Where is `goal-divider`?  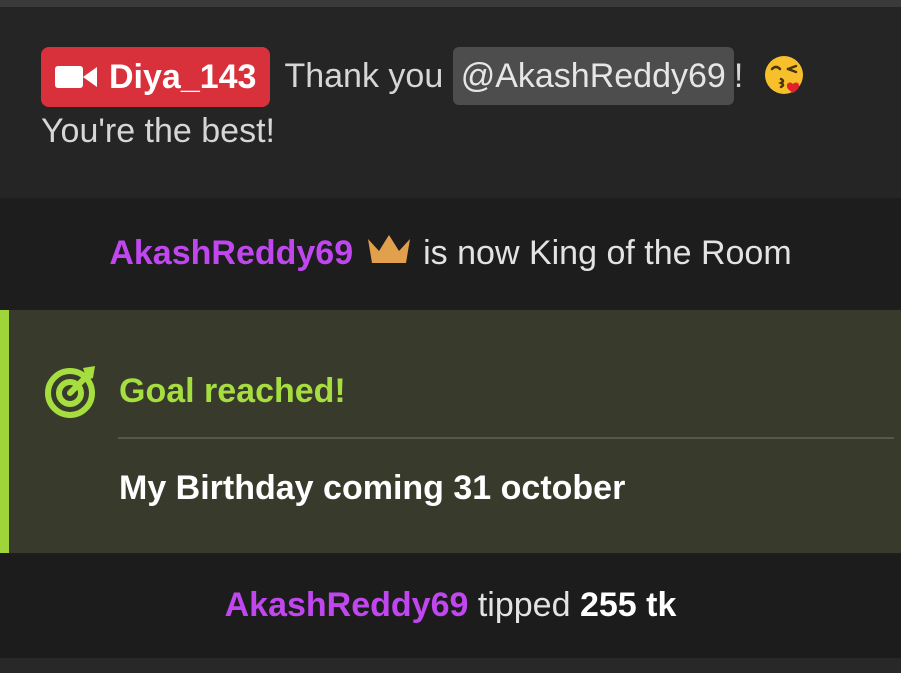 goal-divider is located at coordinates (506, 438).